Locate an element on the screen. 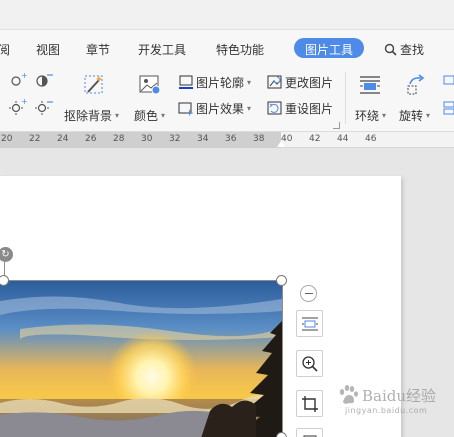 This screenshot has width=454, height=437. title-bar is located at coordinates (227, 15).